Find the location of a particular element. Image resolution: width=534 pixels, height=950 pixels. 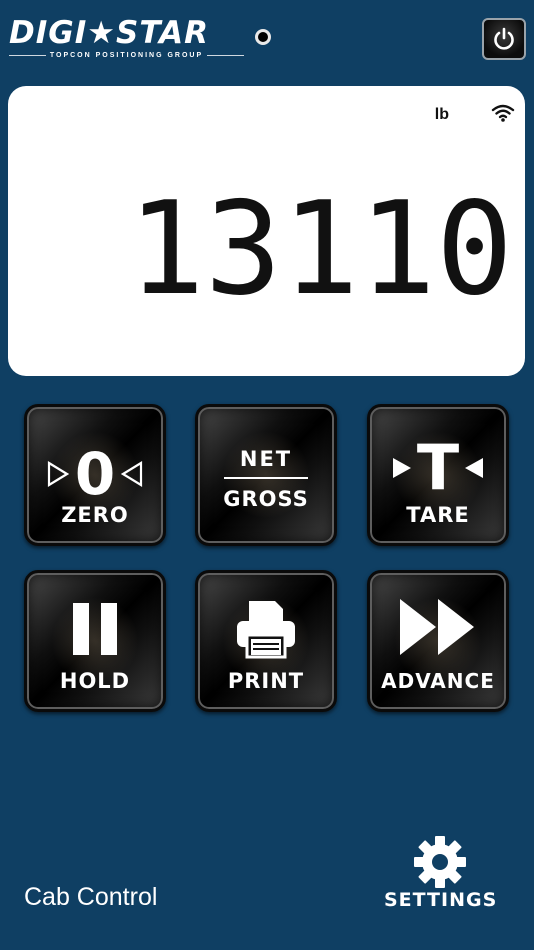

settings-button: SETTINGS is located at coordinates (440, 874).